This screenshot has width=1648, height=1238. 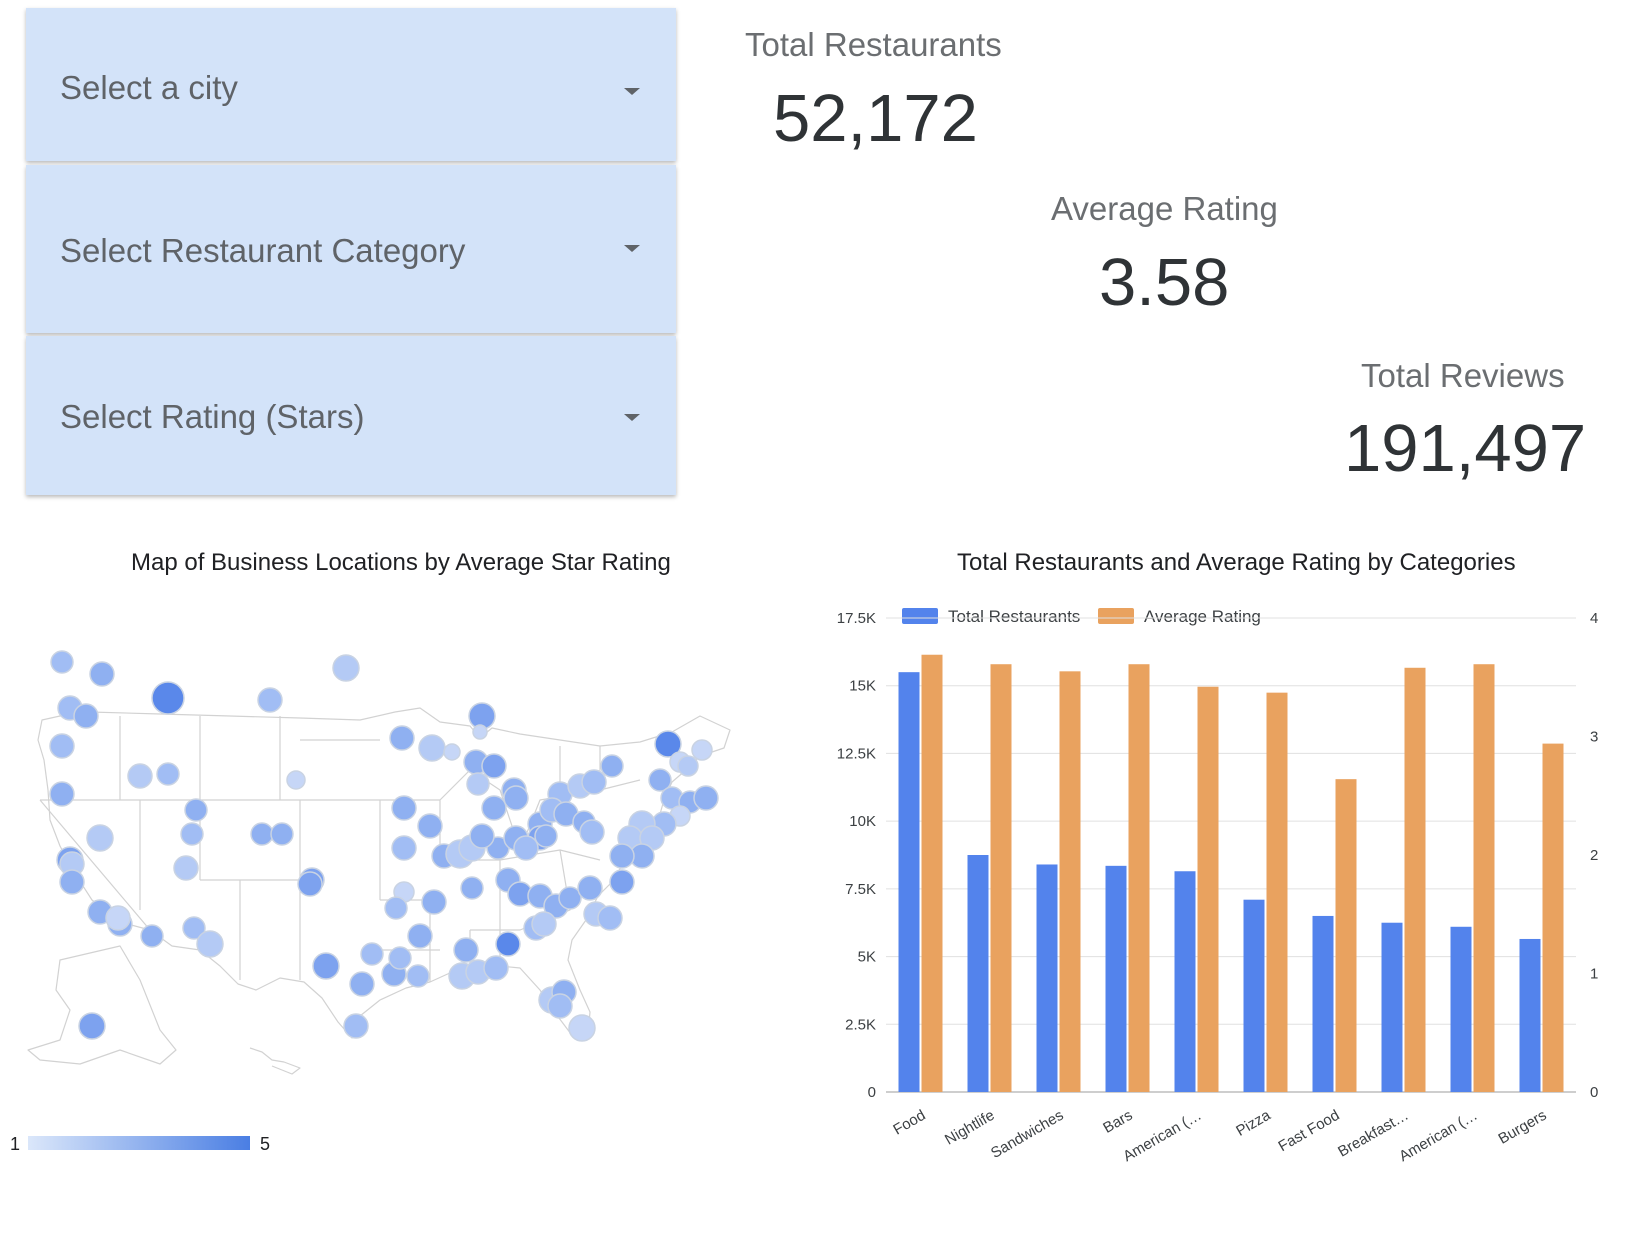 What do you see at coordinates (1594, 855) in the screenshot?
I see `right-axis-tick-label: 2` at bounding box center [1594, 855].